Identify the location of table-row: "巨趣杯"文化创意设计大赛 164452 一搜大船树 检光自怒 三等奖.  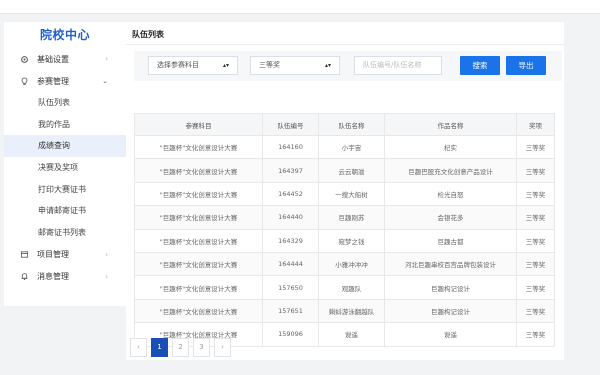
(344, 194).